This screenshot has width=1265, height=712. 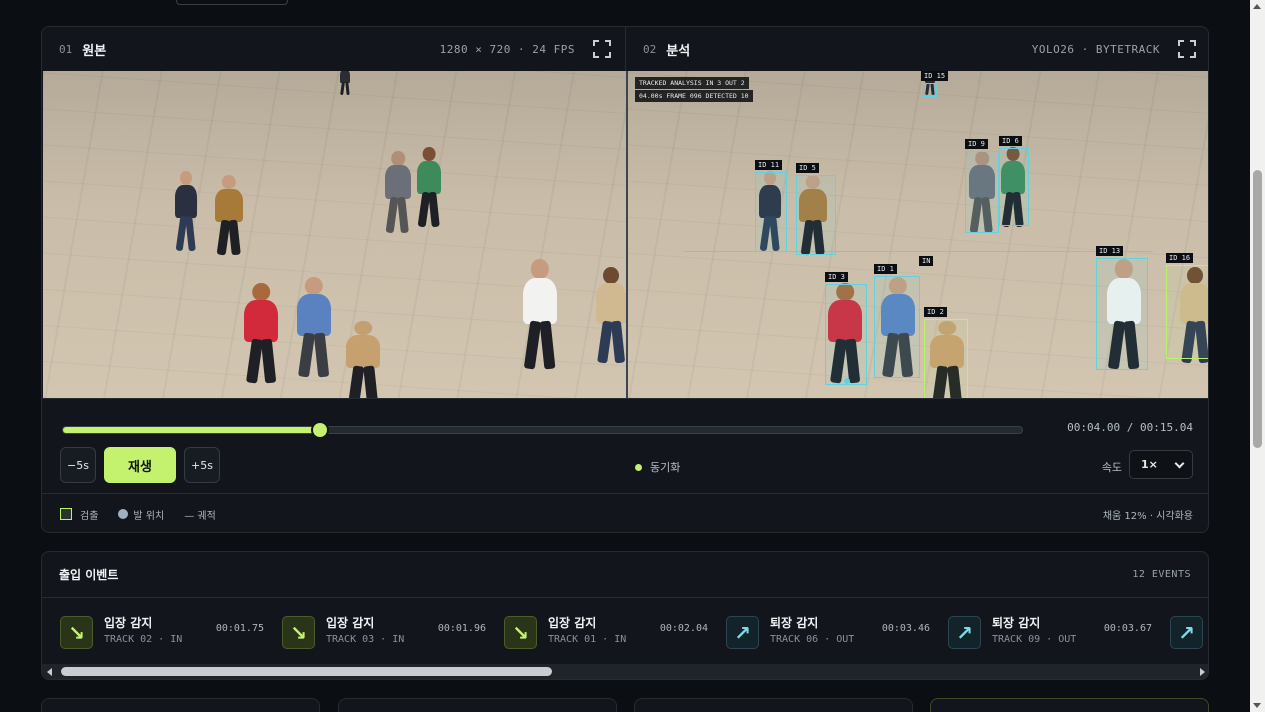 I want to click on event-track: TRACK 02 · IN, so click(x=143, y=639).